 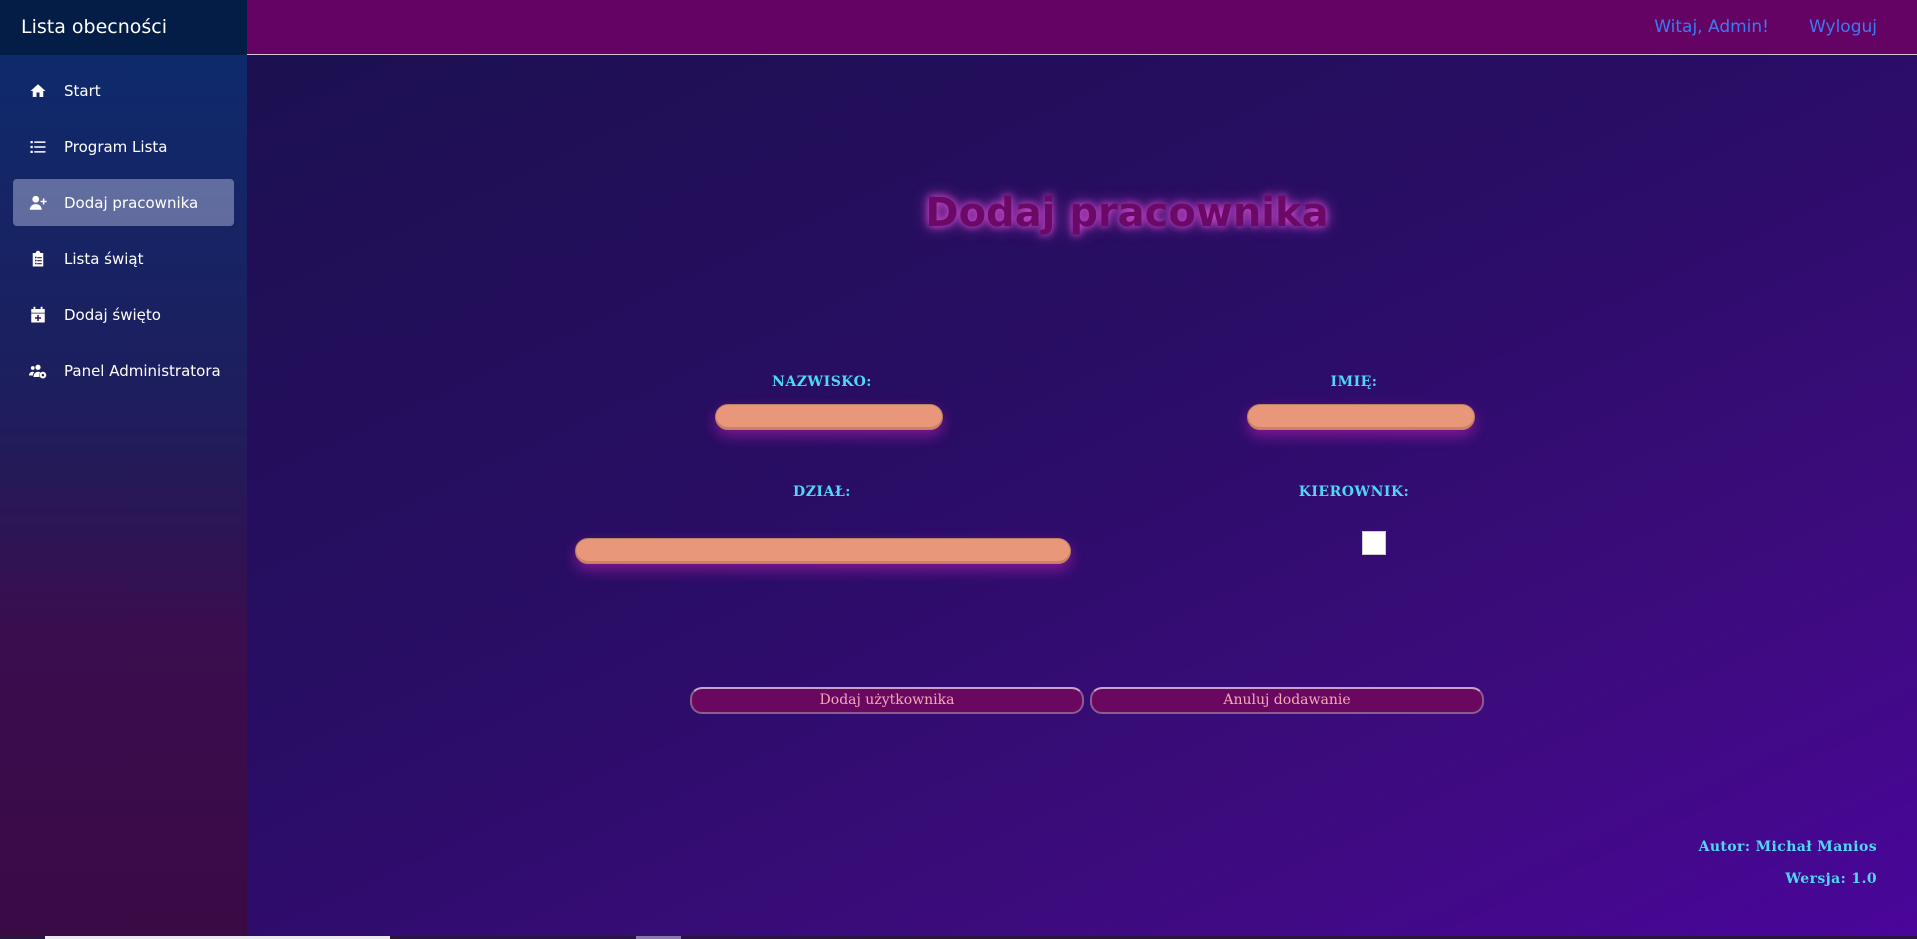 What do you see at coordinates (38, 203) in the screenshot?
I see `user-plus-icon` at bounding box center [38, 203].